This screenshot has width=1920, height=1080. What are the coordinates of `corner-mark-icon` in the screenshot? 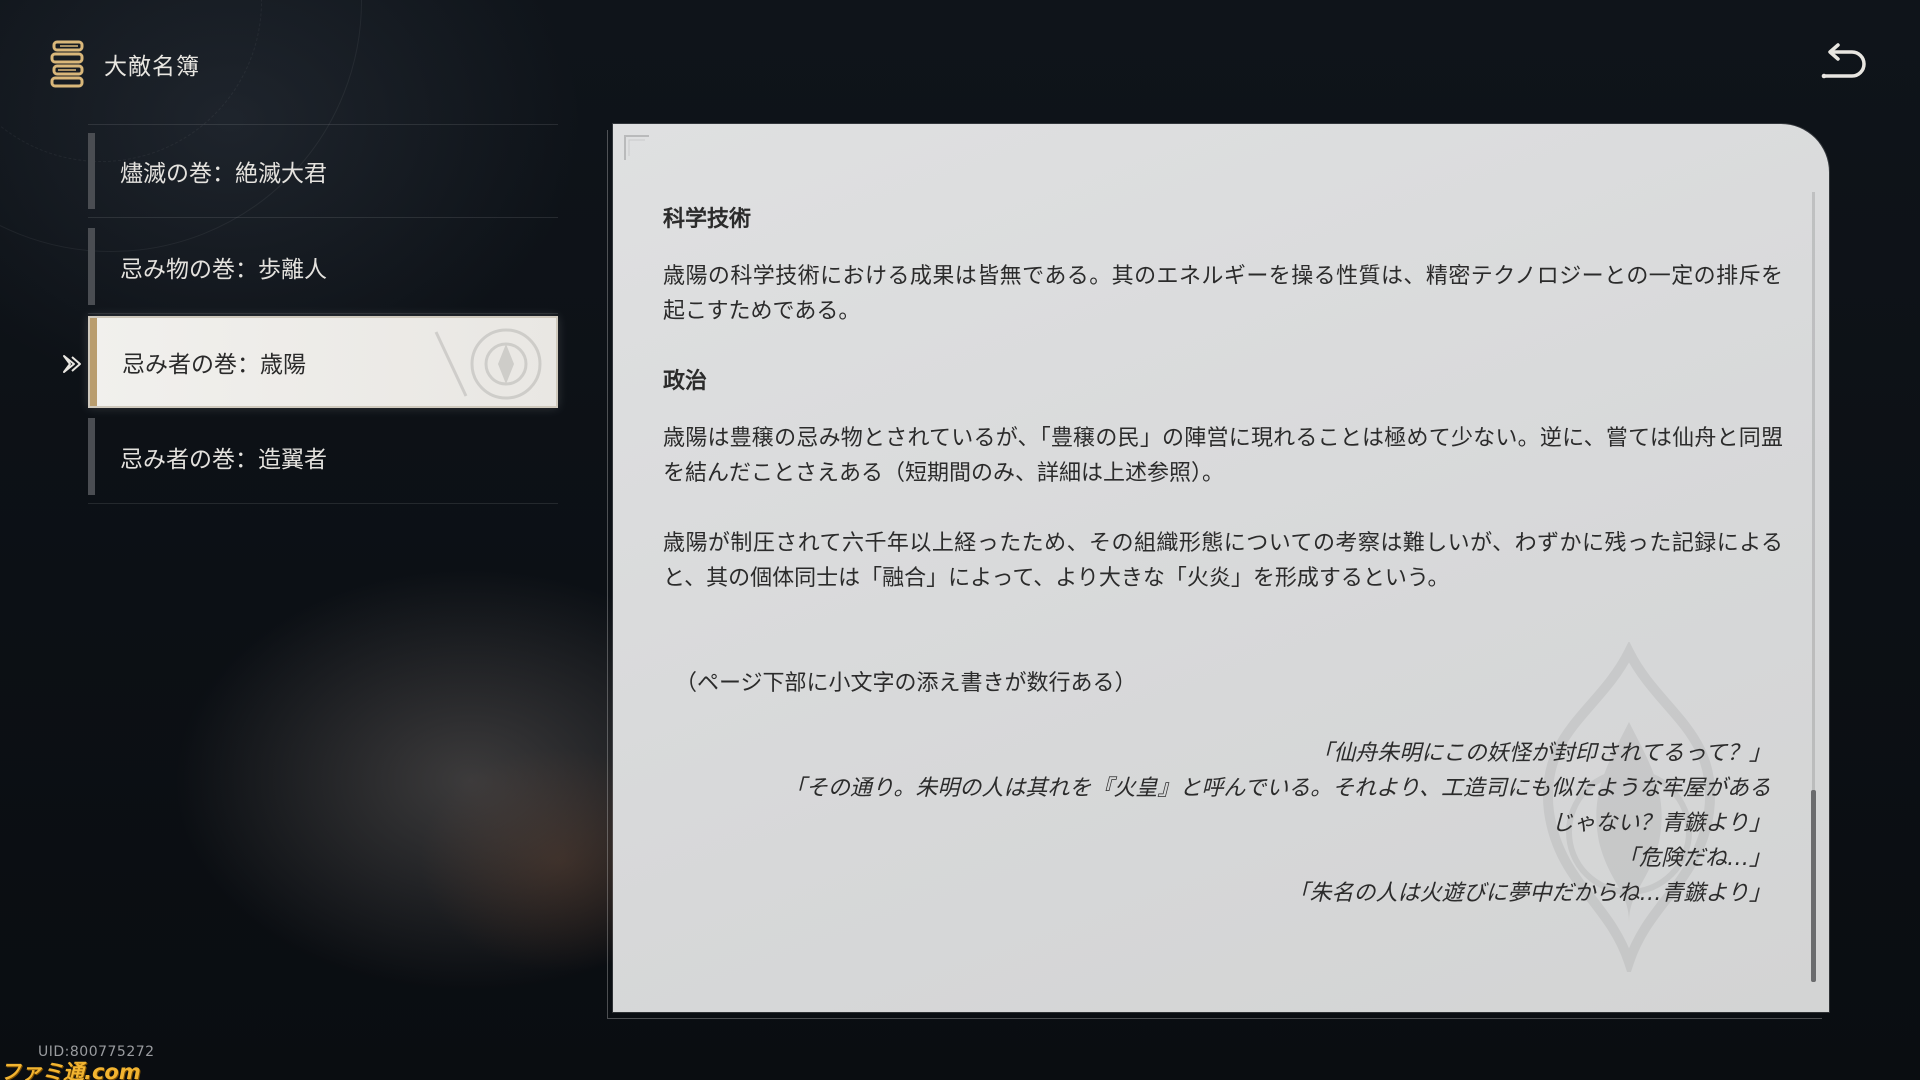 It's located at (636, 147).